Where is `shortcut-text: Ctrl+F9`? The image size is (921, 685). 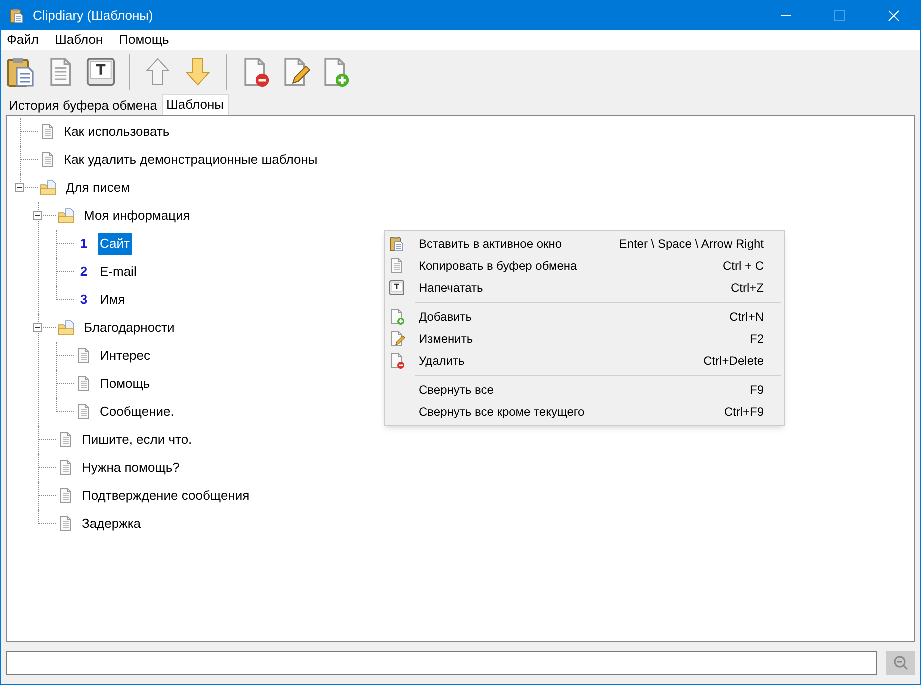
shortcut-text: Ctrl+F9 is located at coordinates (744, 412).